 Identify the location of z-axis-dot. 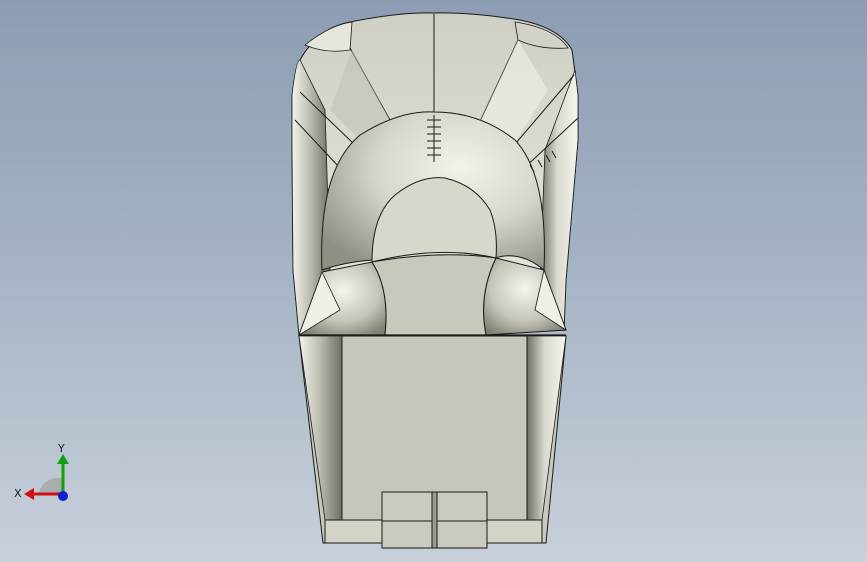
(63, 496).